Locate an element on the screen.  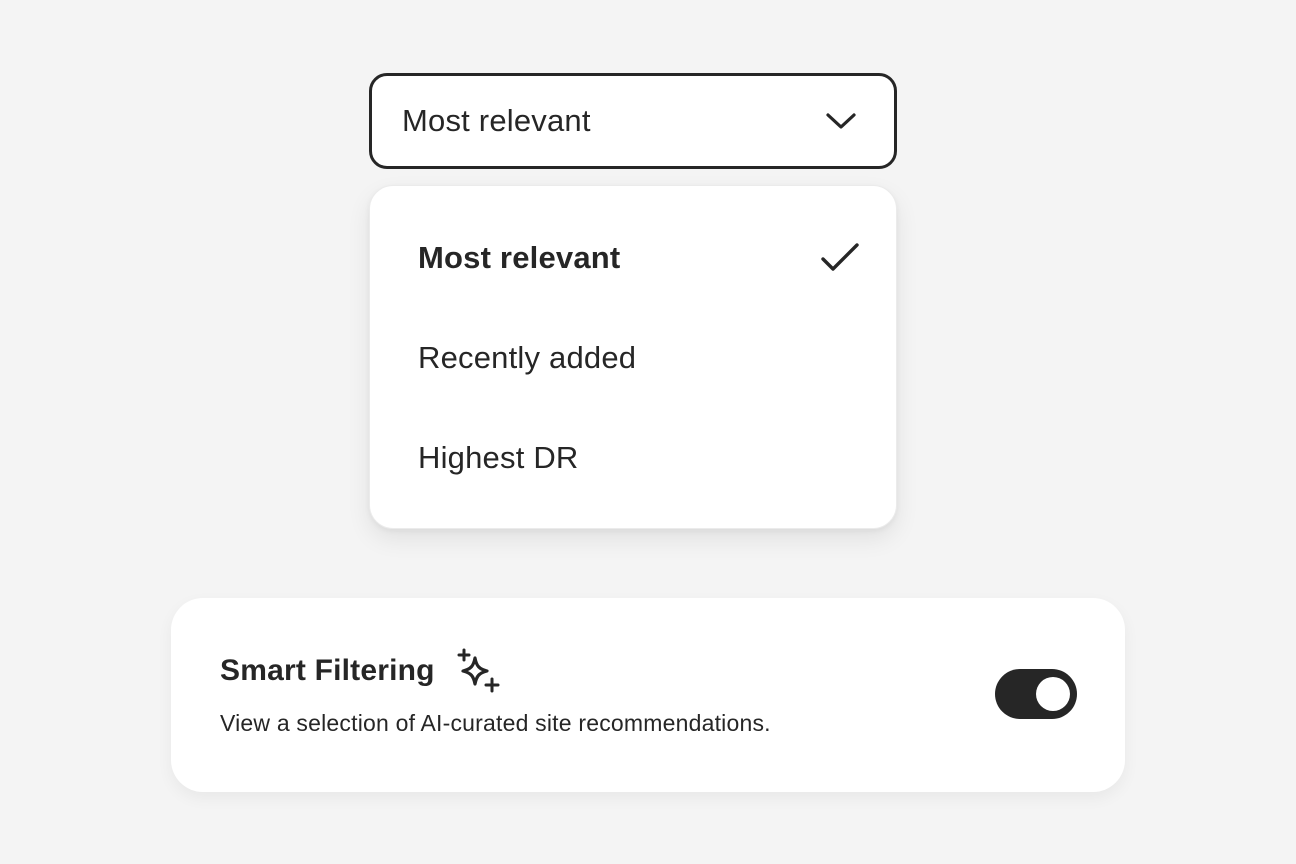
menu-option-recently-added: Recently added is located at coordinates (633, 358).